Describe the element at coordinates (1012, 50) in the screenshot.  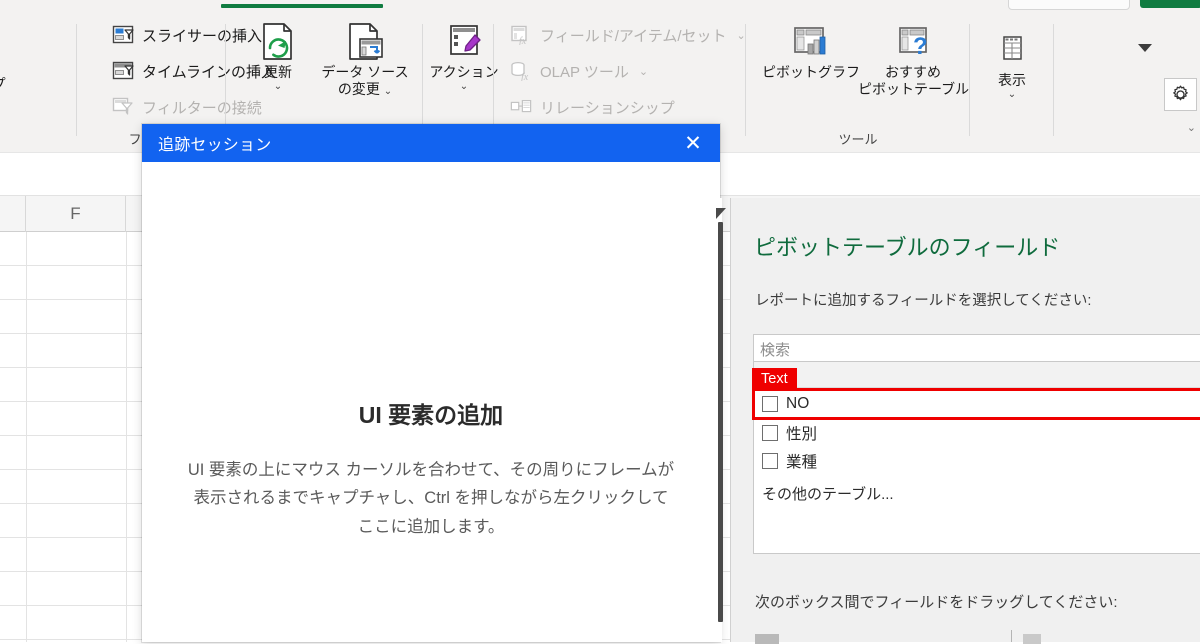
I see `show-icon` at that location.